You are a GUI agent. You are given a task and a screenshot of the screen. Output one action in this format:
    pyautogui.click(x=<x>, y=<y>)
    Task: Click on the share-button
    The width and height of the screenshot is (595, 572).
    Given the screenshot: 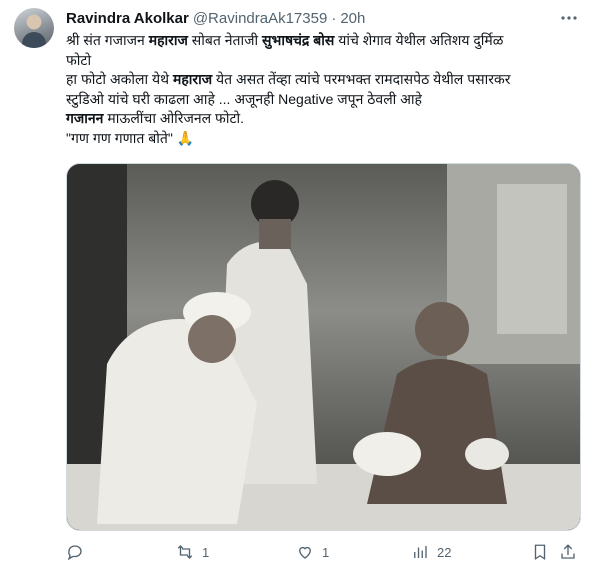 What is the action you would take?
    pyautogui.click(x=571, y=552)
    